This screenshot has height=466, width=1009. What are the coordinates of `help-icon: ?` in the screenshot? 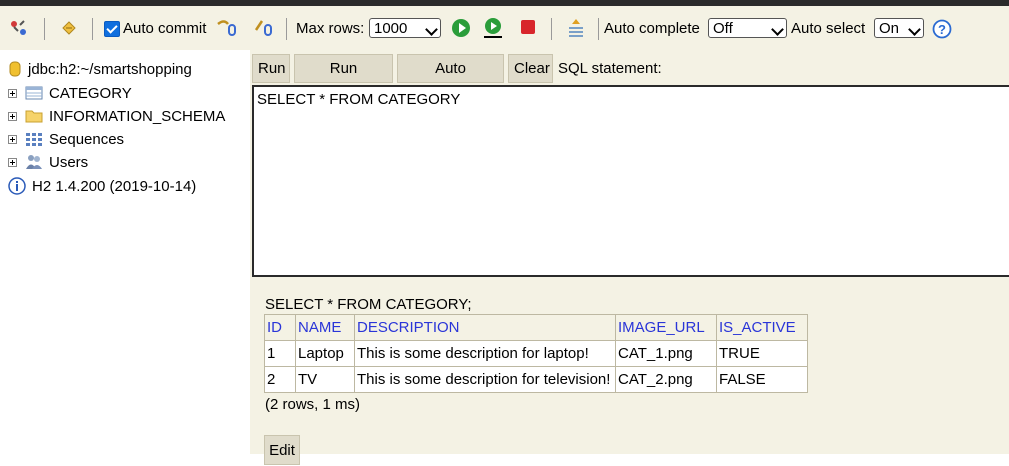 It's located at (942, 29).